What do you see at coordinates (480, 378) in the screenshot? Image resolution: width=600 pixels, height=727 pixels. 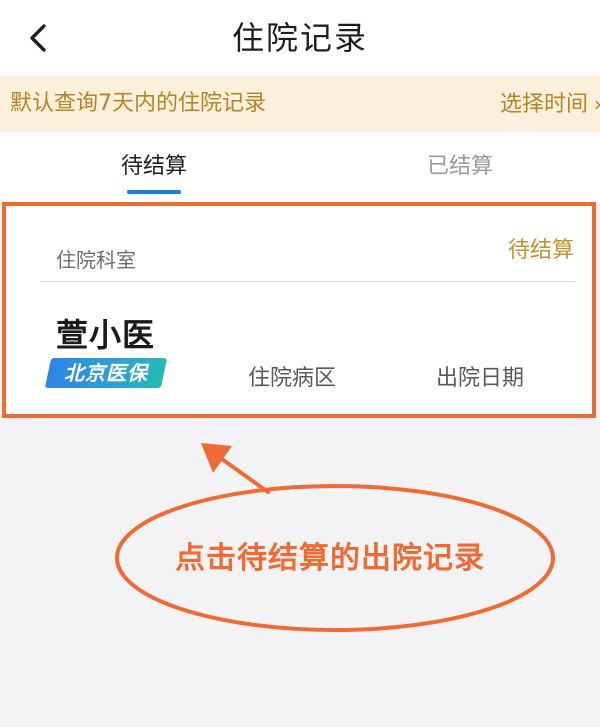 I see `discharge-date-label: 出院日期` at bounding box center [480, 378].